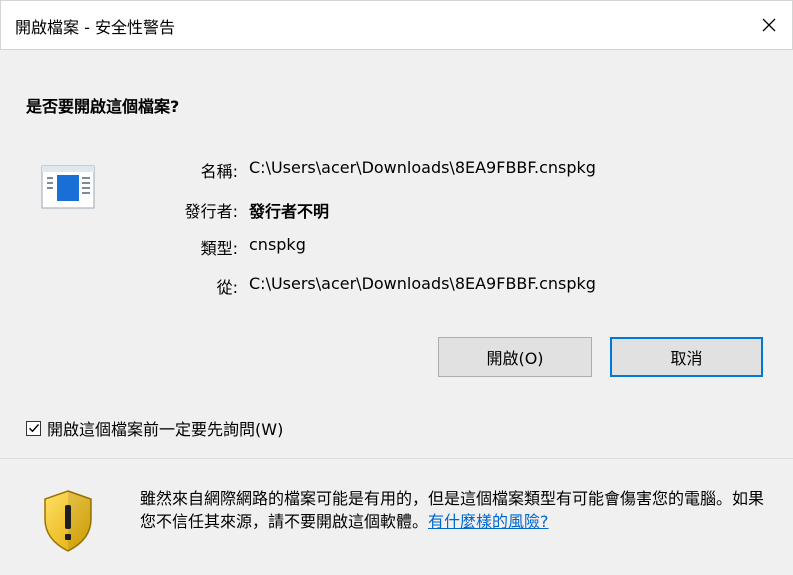  What do you see at coordinates (165, 429) in the screenshot?
I see `ask-before-open-label: 開啟這個檔案前一定要先詢問(W)` at bounding box center [165, 429].